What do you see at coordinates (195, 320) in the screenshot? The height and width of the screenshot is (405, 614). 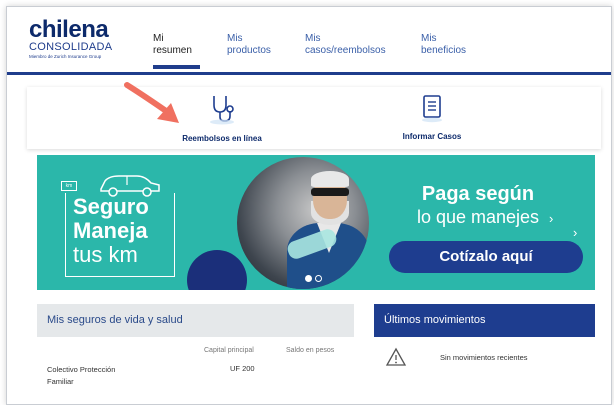 I see `seguros-header: Mis seguros de vida y salud` at bounding box center [195, 320].